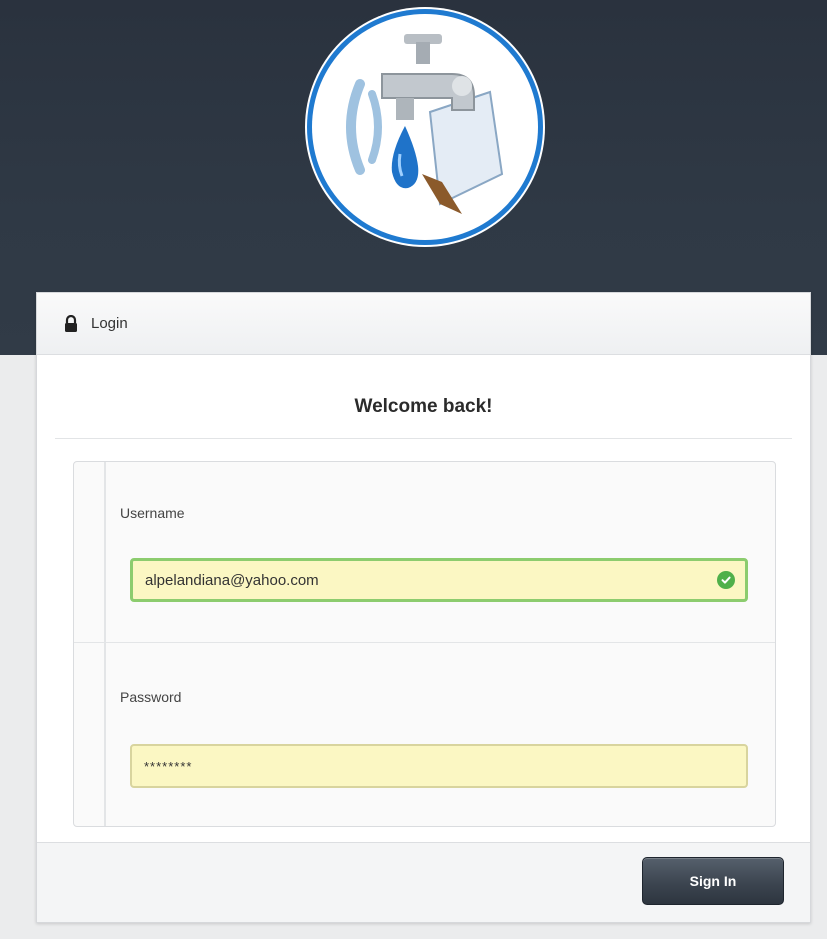 The width and height of the screenshot is (827, 939). What do you see at coordinates (152, 513) in the screenshot?
I see `username-label: Username` at bounding box center [152, 513].